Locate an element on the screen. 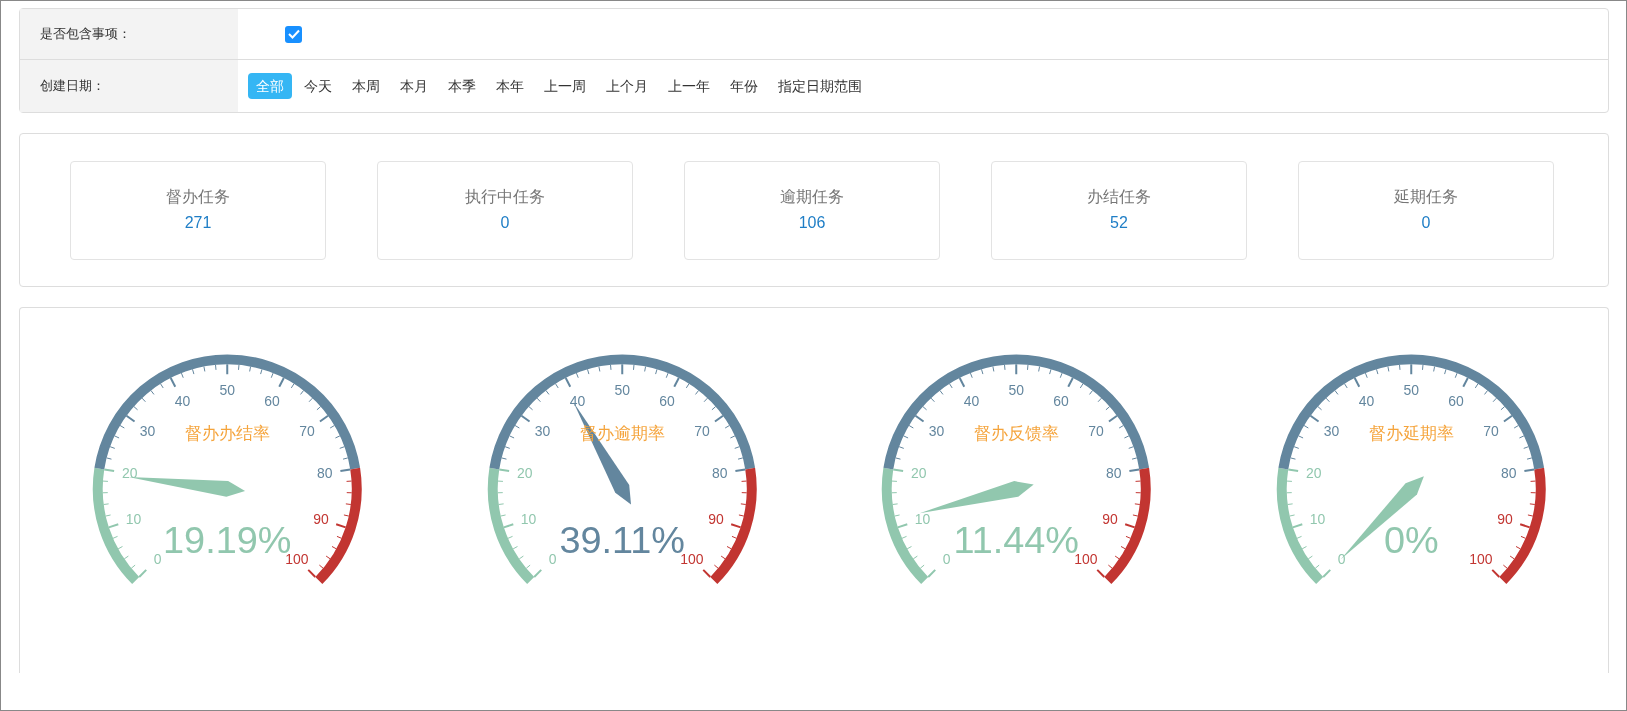 The width and height of the screenshot is (1627, 711). date-option: 指定日期范围 is located at coordinates (820, 86).